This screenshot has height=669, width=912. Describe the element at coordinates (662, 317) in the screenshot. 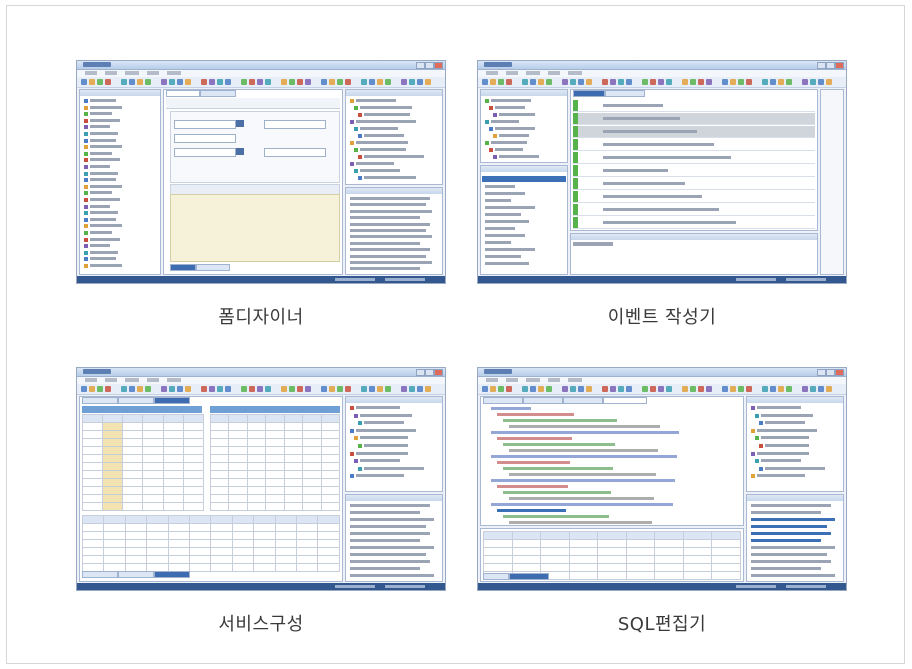

I see `card-caption: 이벤트 작성기` at that location.